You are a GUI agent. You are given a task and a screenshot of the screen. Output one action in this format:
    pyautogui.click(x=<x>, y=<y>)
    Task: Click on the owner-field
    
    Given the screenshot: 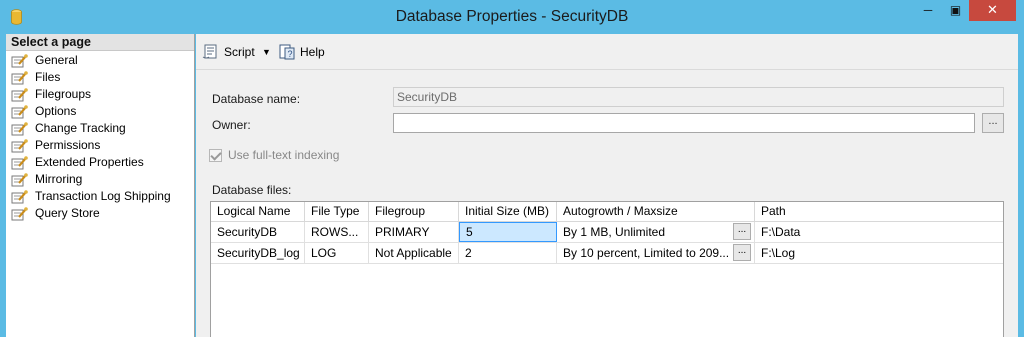 What is the action you would take?
    pyautogui.click(x=684, y=123)
    